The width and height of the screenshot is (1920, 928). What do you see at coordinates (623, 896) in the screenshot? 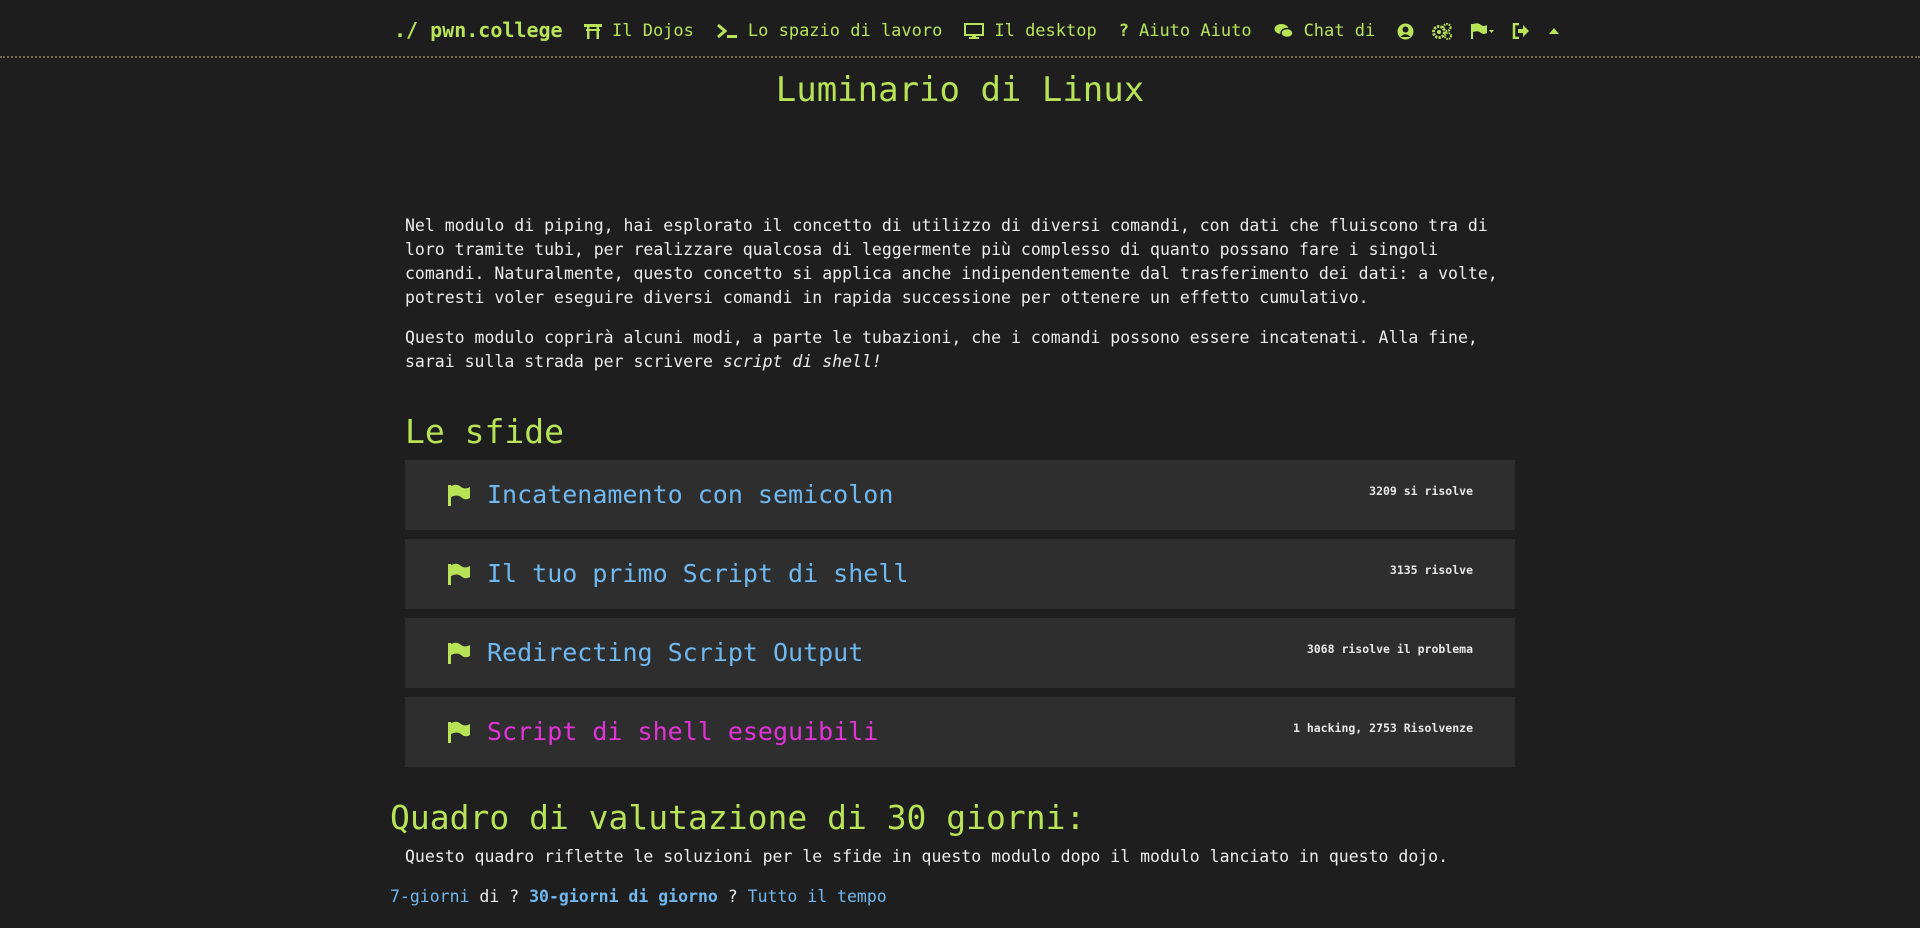
I see `range-30-days-link: 30-giorni di giorno` at bounding box center [623, 896].